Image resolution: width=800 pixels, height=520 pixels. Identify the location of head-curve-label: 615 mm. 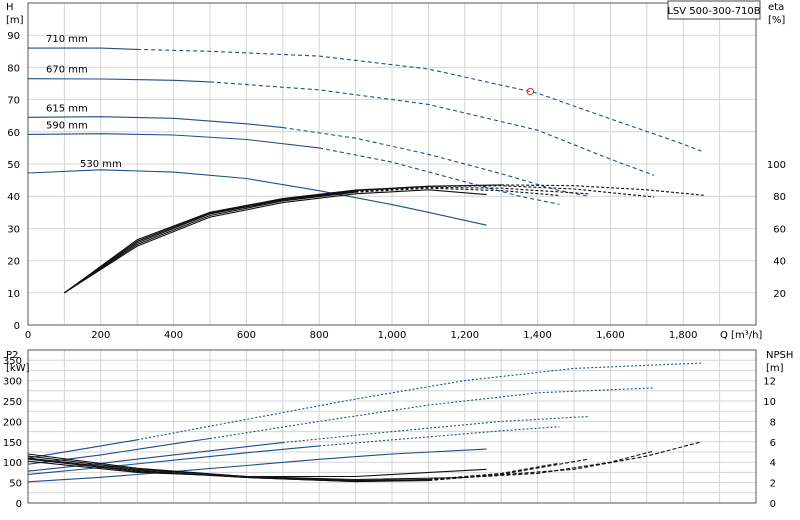
(67, 108).